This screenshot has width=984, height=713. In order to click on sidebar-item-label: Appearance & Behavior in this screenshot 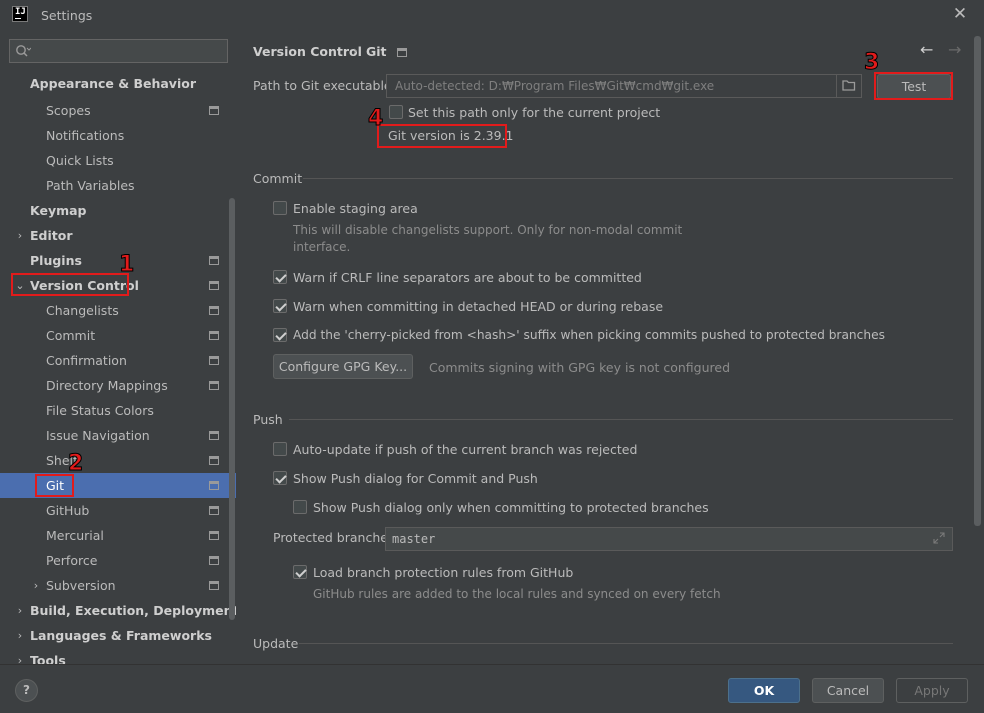, I will do `click(113, 83)`.